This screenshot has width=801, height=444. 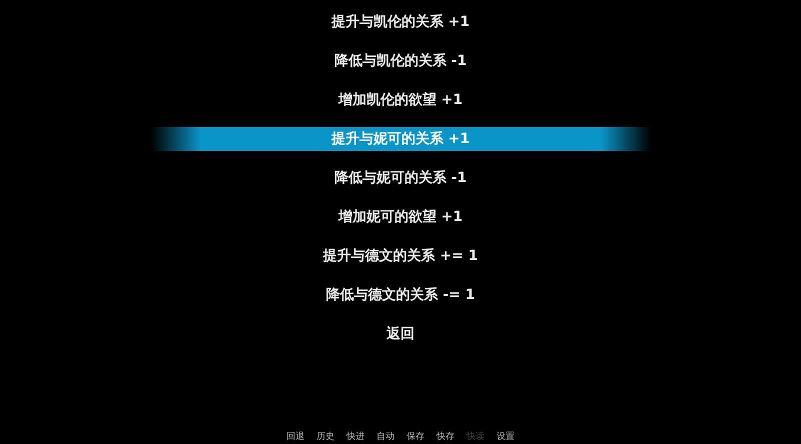 What do you see at coordinates (400, 217) in the screenshot?
I see `choice-button: 增加妮可的欲望 +1` at bounding box center [400, 217].